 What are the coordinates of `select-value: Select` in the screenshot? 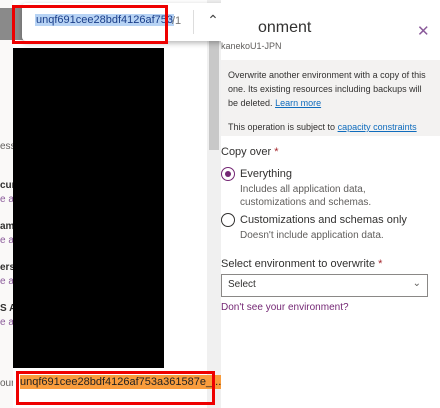 It's located at (242, 284).